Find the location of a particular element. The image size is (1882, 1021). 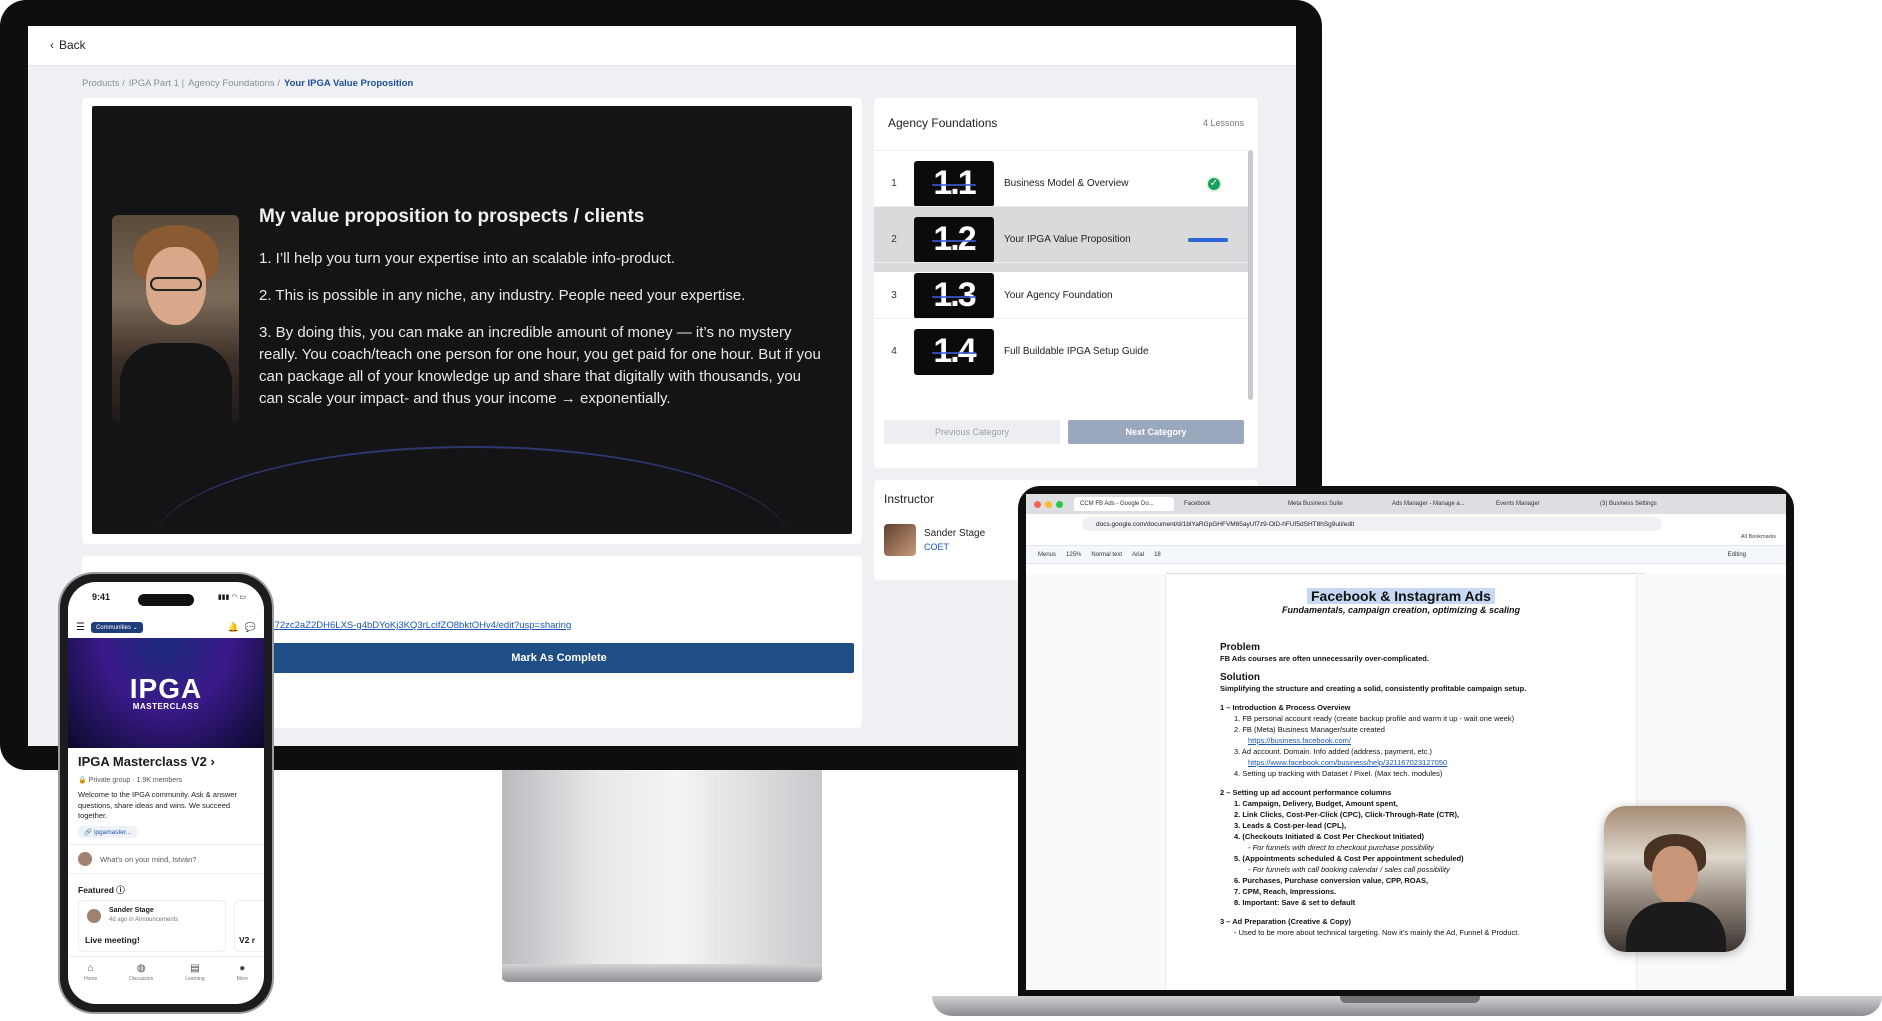

nav-learning: ▤ Learning is located at coordinates (194, 983).